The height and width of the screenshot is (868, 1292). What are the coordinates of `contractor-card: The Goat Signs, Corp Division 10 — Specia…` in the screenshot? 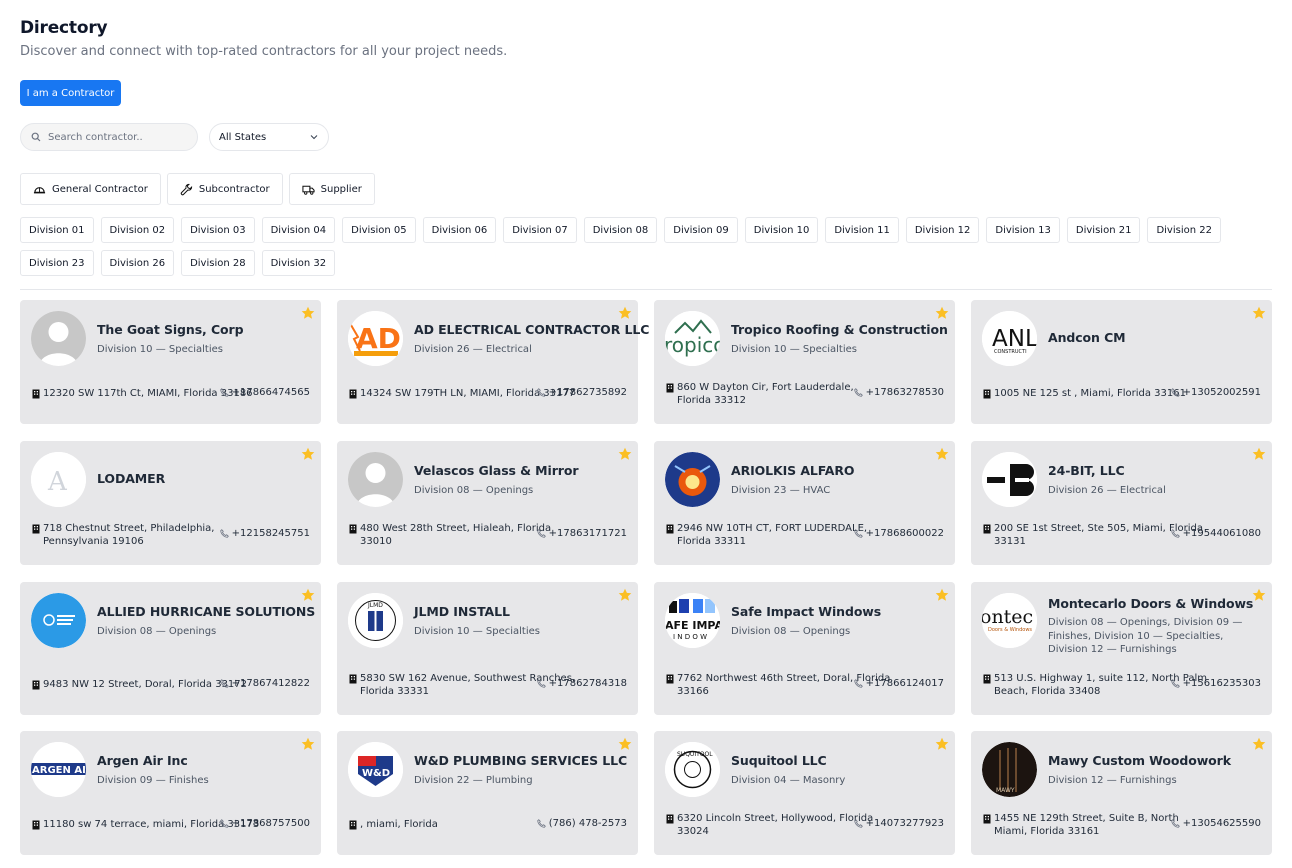 It's located at (170, 362).